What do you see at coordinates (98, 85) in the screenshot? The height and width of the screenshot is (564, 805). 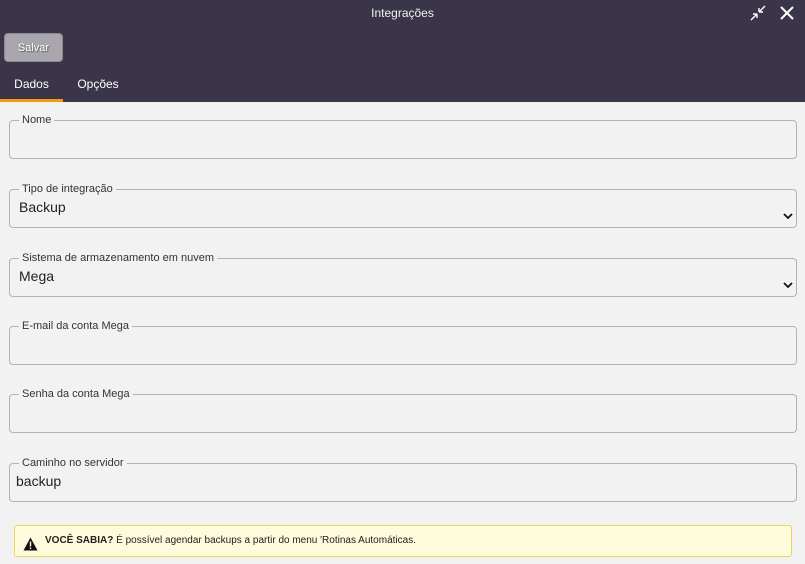 I see `tab-opcoes: Opções` at bounding box center [98, 85].